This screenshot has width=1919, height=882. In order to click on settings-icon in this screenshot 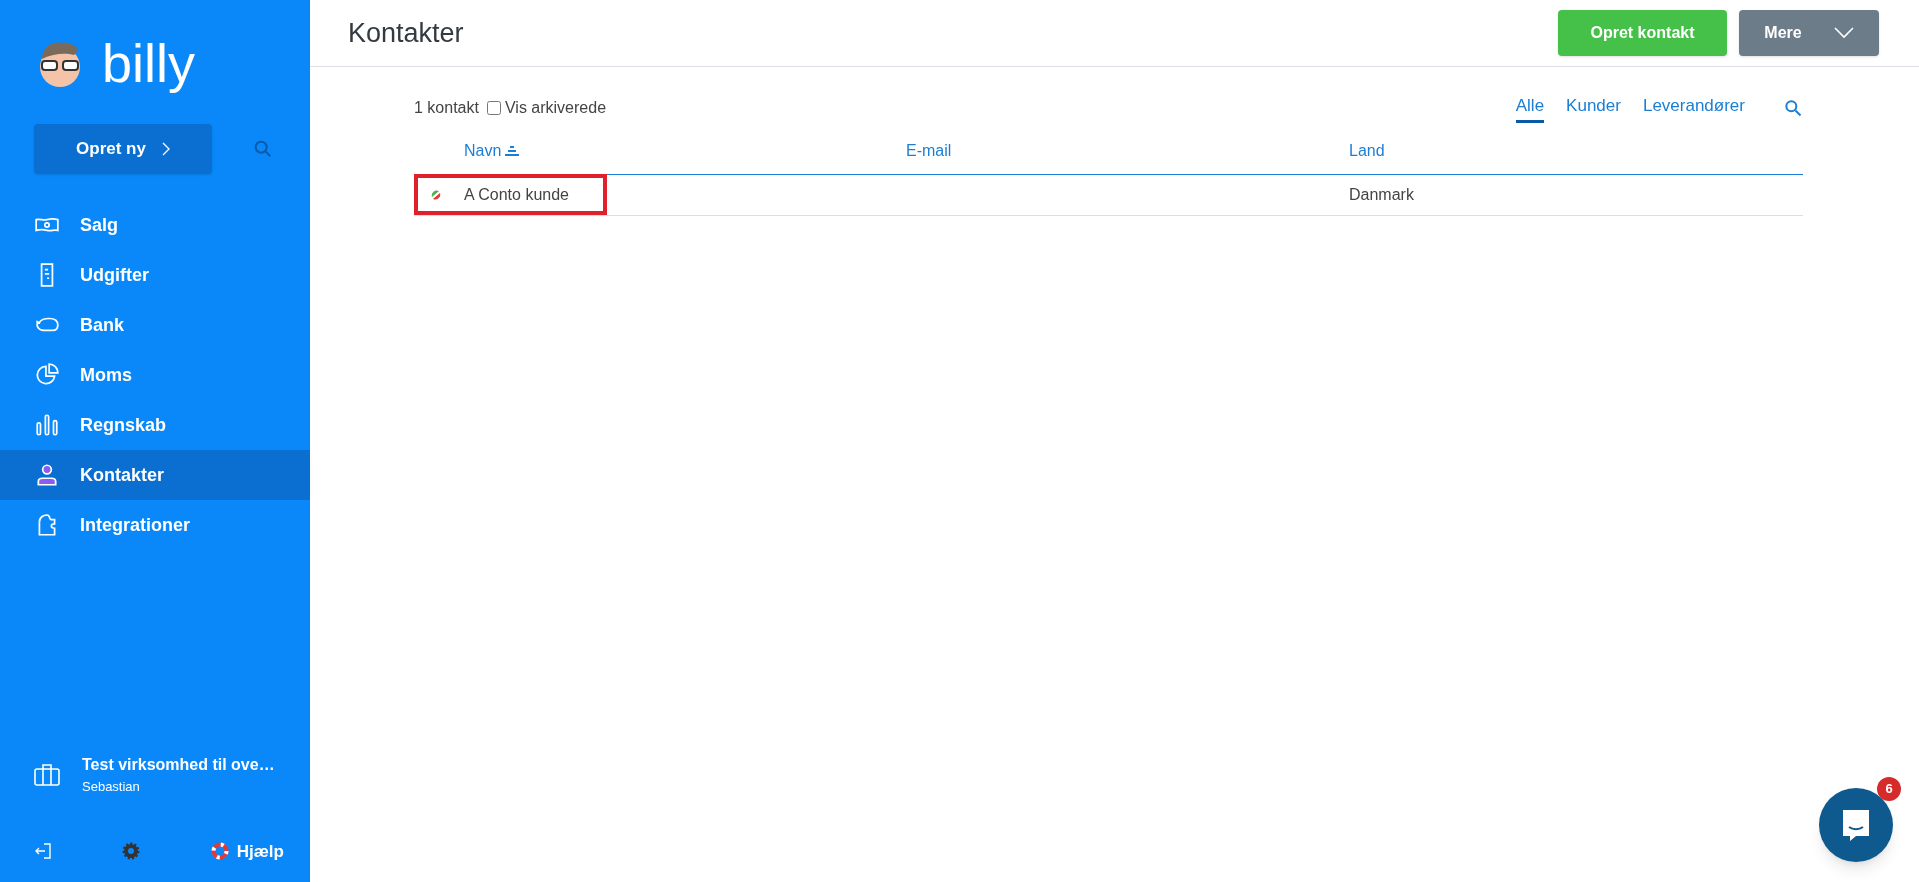, I will do `click(131, 851)`.